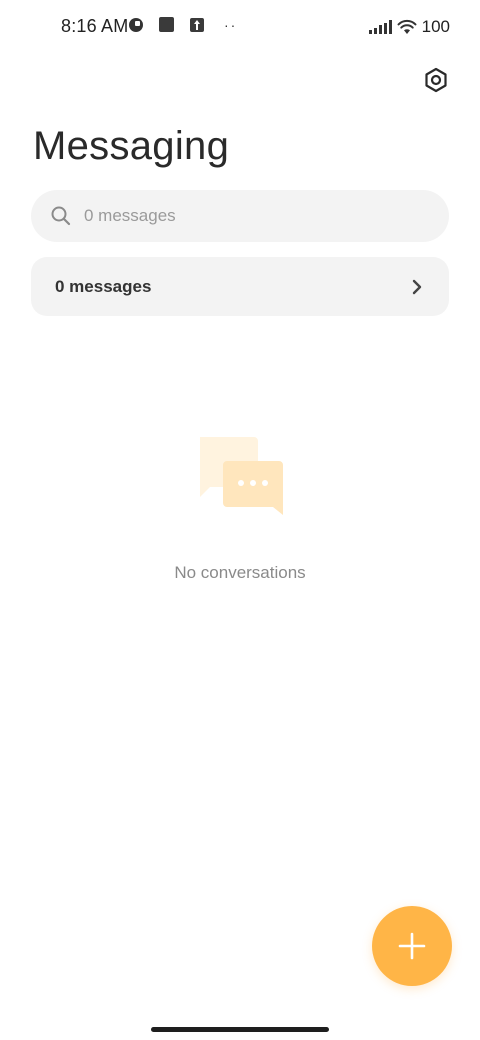 The width and height of the screenshot is (480, 1040). I want to click on status-time: 8:16 AM, so click(95, 26).